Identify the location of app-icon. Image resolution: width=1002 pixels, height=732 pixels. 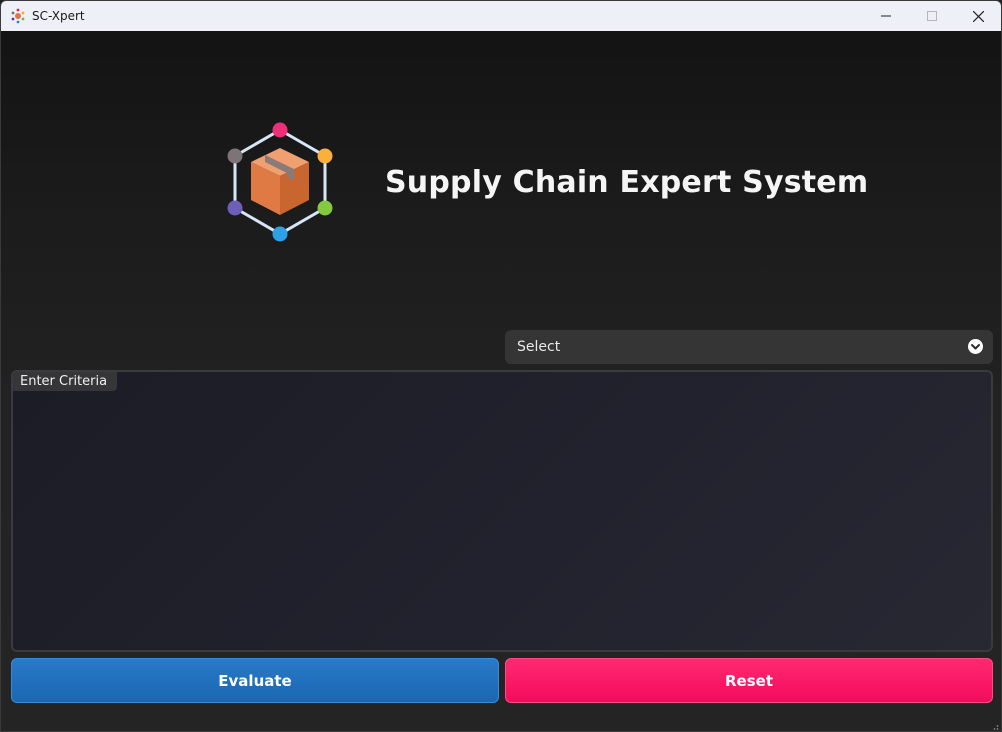
(18, 16).